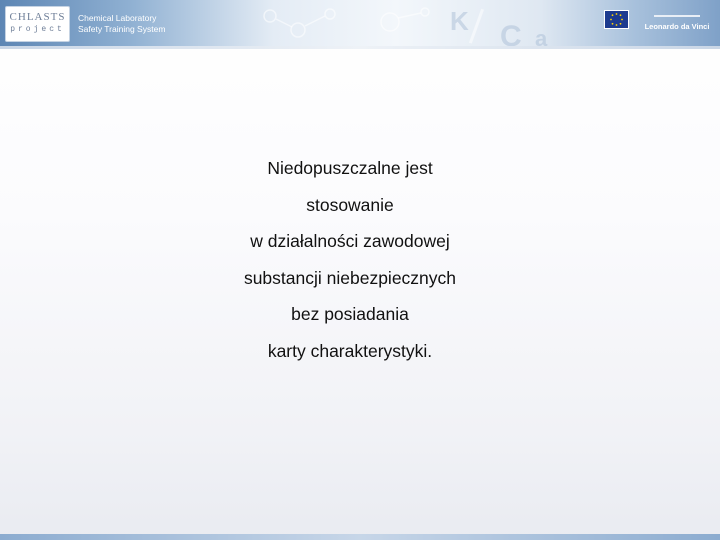  I want to click on molecule-decoration-icon: K C a, so click(405, 26).